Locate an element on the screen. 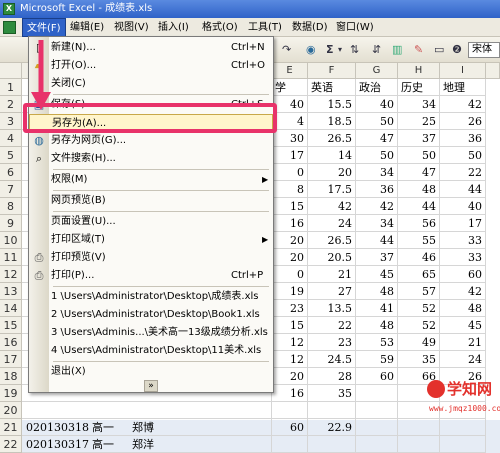 The image size is (500, 453). row-header: 6 is located at coordinates (11, 172).